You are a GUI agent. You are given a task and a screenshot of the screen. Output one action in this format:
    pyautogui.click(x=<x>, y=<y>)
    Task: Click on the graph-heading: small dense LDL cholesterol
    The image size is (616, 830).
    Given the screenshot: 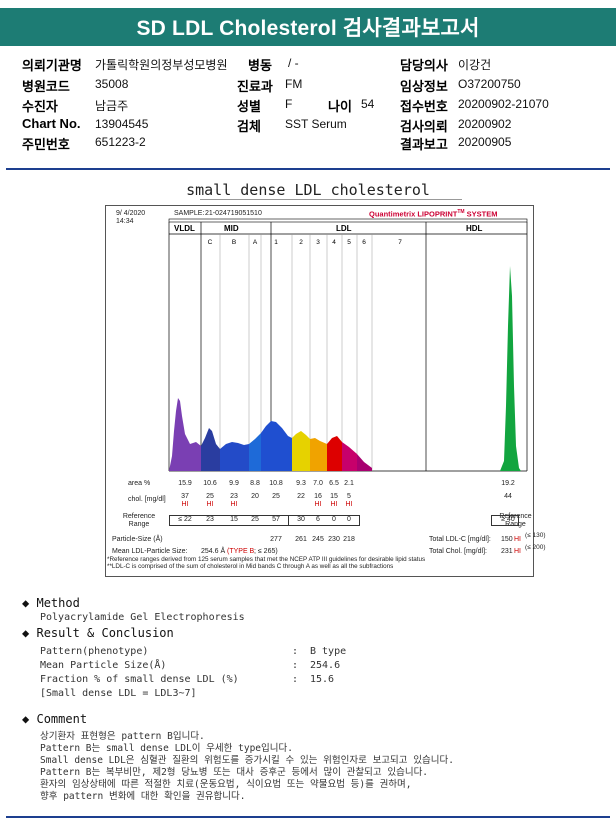 What is the action you would take?
    pyautogui.click(x=308, y=190)
    